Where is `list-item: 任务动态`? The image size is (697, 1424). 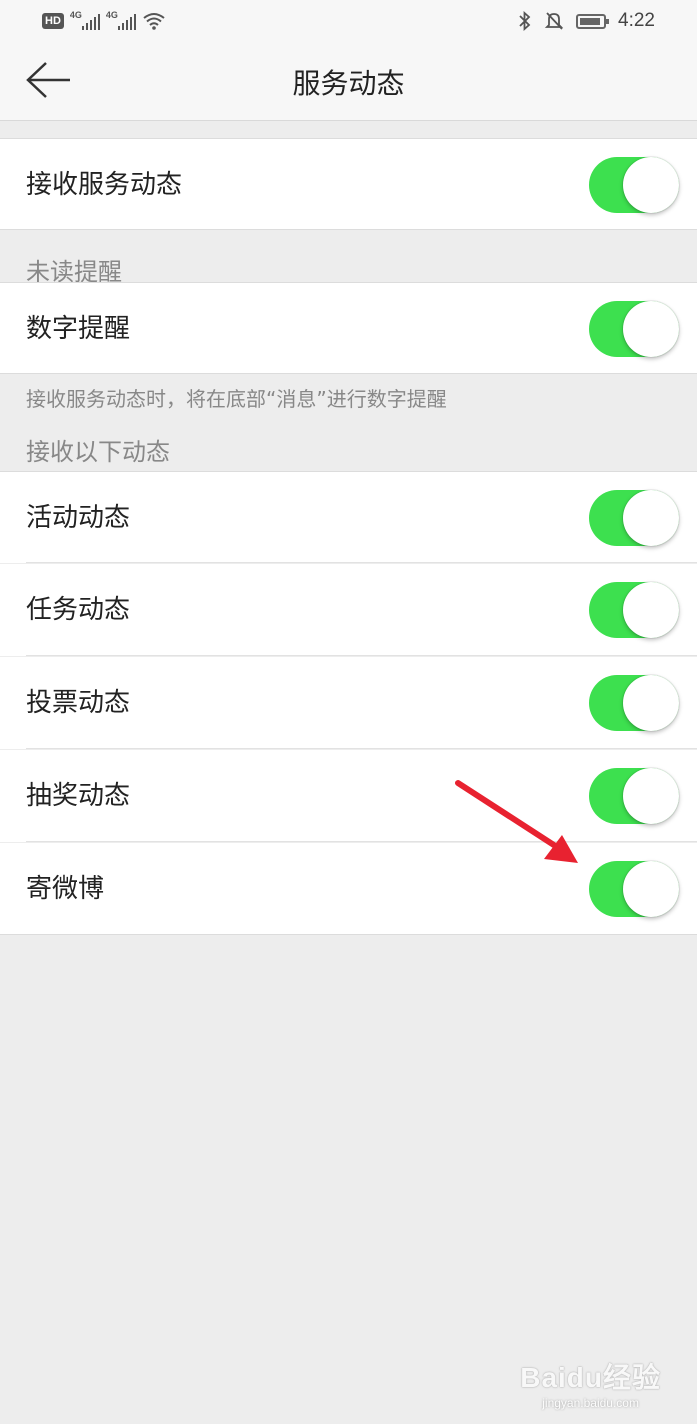 list-item: 任务动态 is located at coordinates (348, 610).